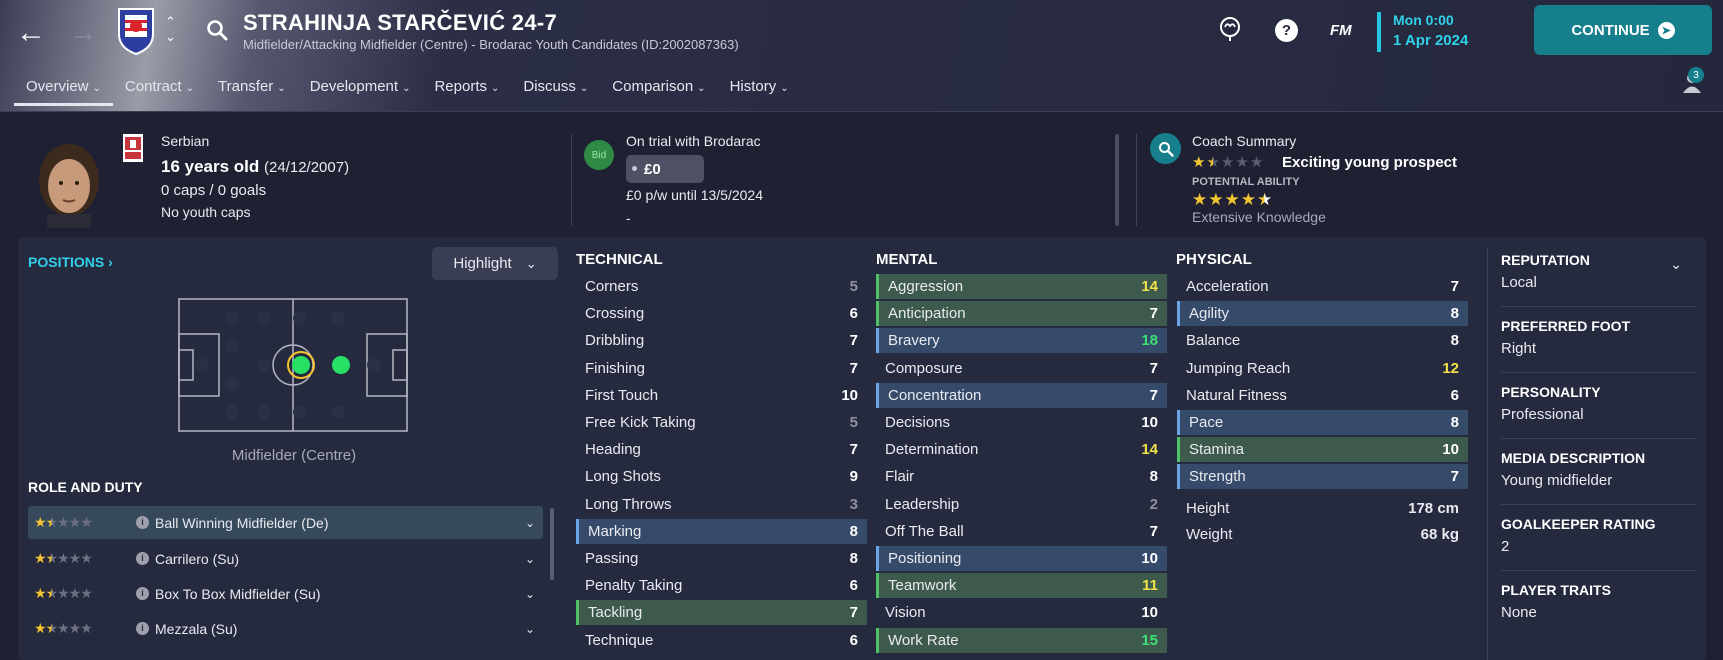 The width and height of the screenshot is (1723, 660). I want to click on attribute-value: 18, so click(1149, 341).